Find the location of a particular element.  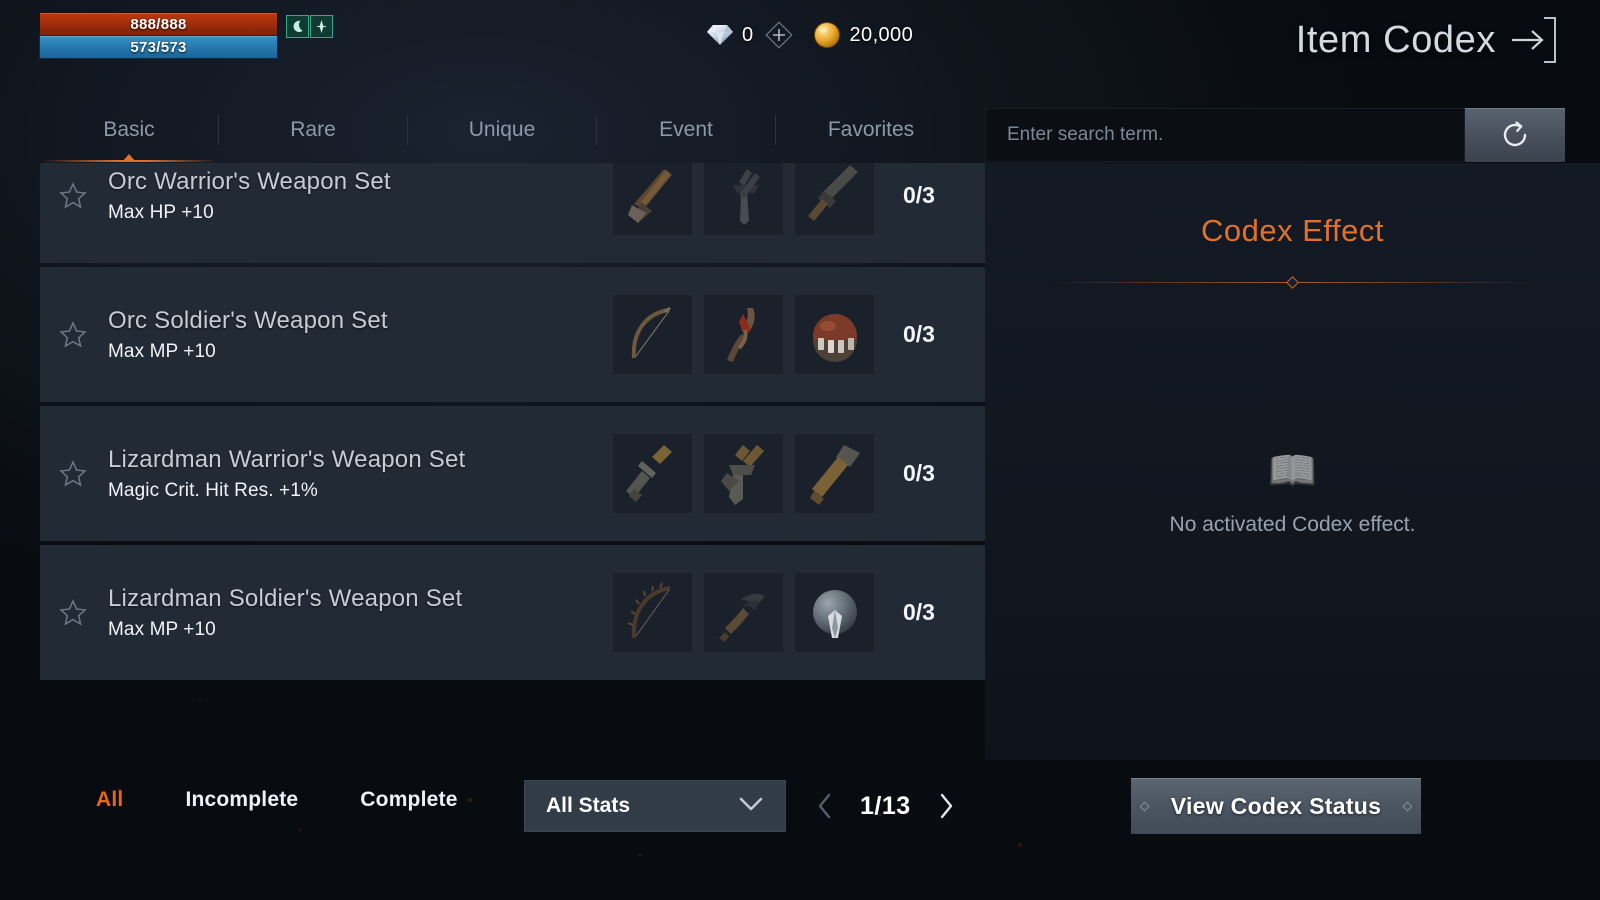

currency-bar: 0 20,000 is located at coordinates (809, 35).